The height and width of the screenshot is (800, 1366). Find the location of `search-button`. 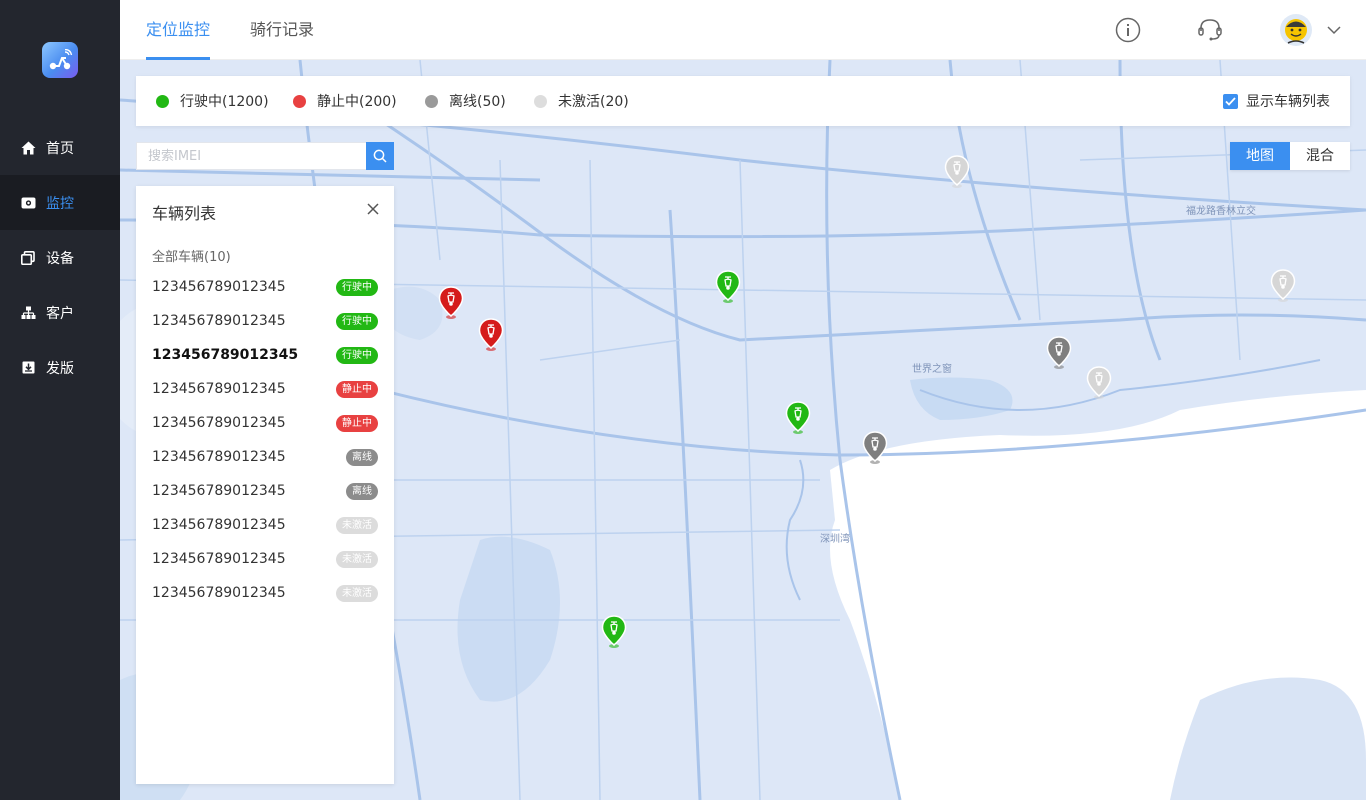

search-button is located at coordinates (380, 156).